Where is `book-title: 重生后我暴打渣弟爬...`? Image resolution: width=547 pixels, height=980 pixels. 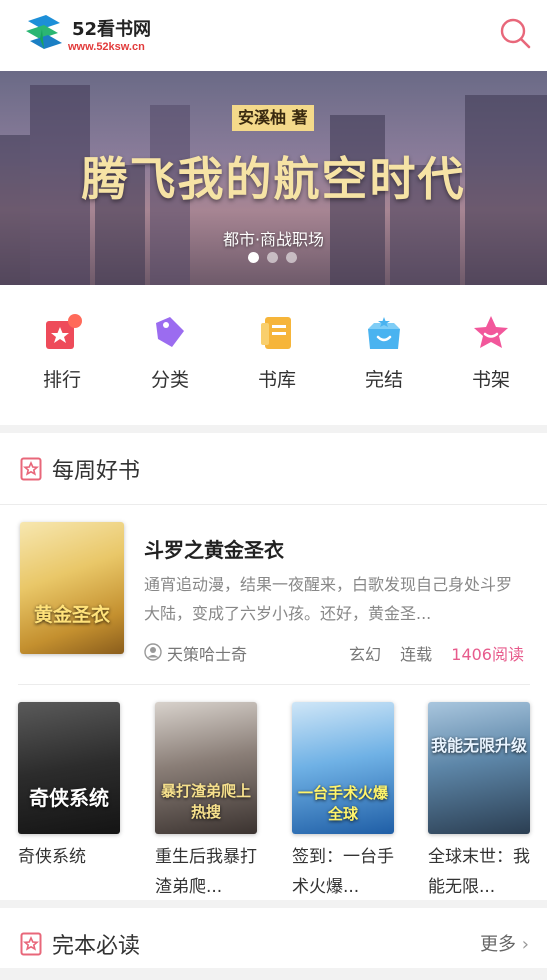
book-title: 重生后我暴打渣弟爬... is located at coordinates (207, 872).